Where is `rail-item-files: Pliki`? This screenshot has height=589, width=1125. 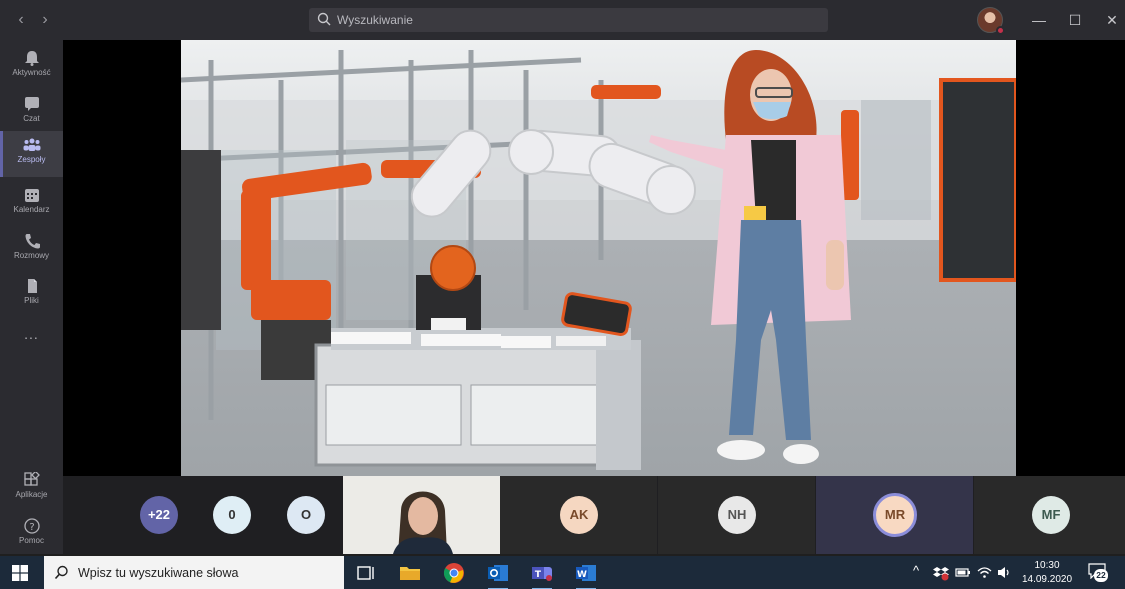
rail-item-files: Pliki is located at coordinates (31, 295).